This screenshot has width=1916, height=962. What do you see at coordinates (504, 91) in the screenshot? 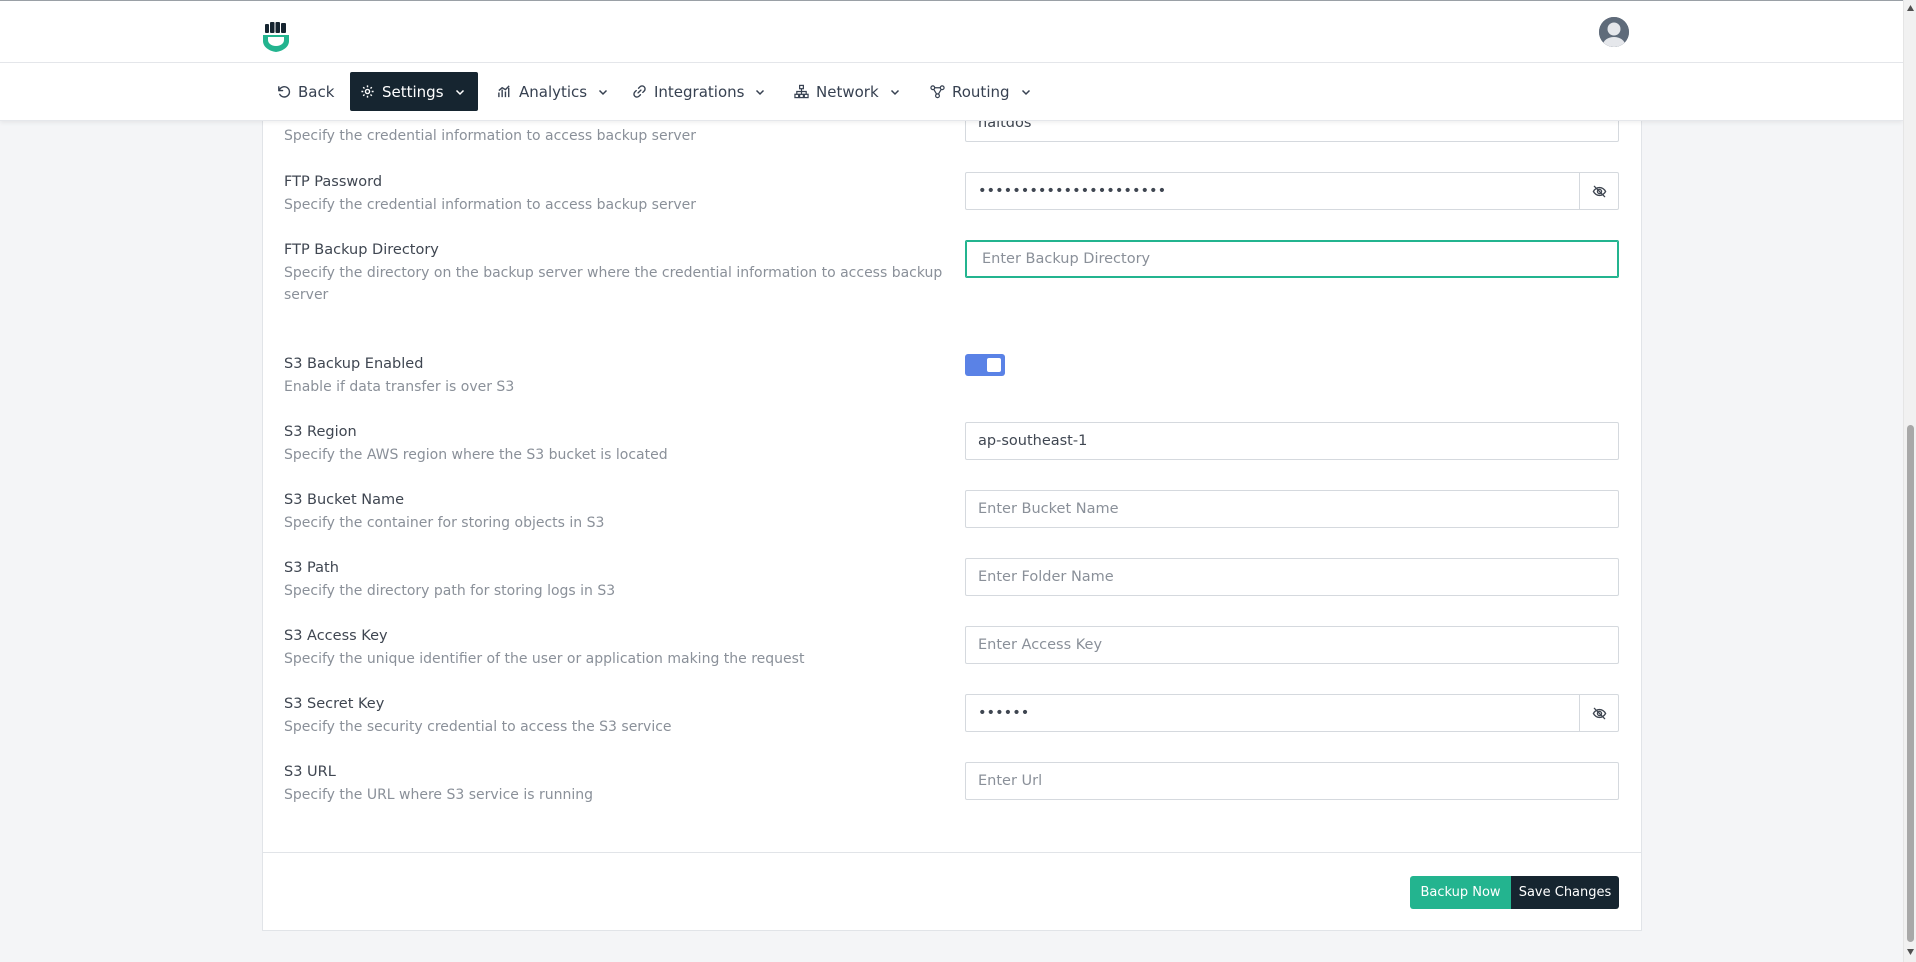
I see `chart-icon` at bounding box center [504, 91].